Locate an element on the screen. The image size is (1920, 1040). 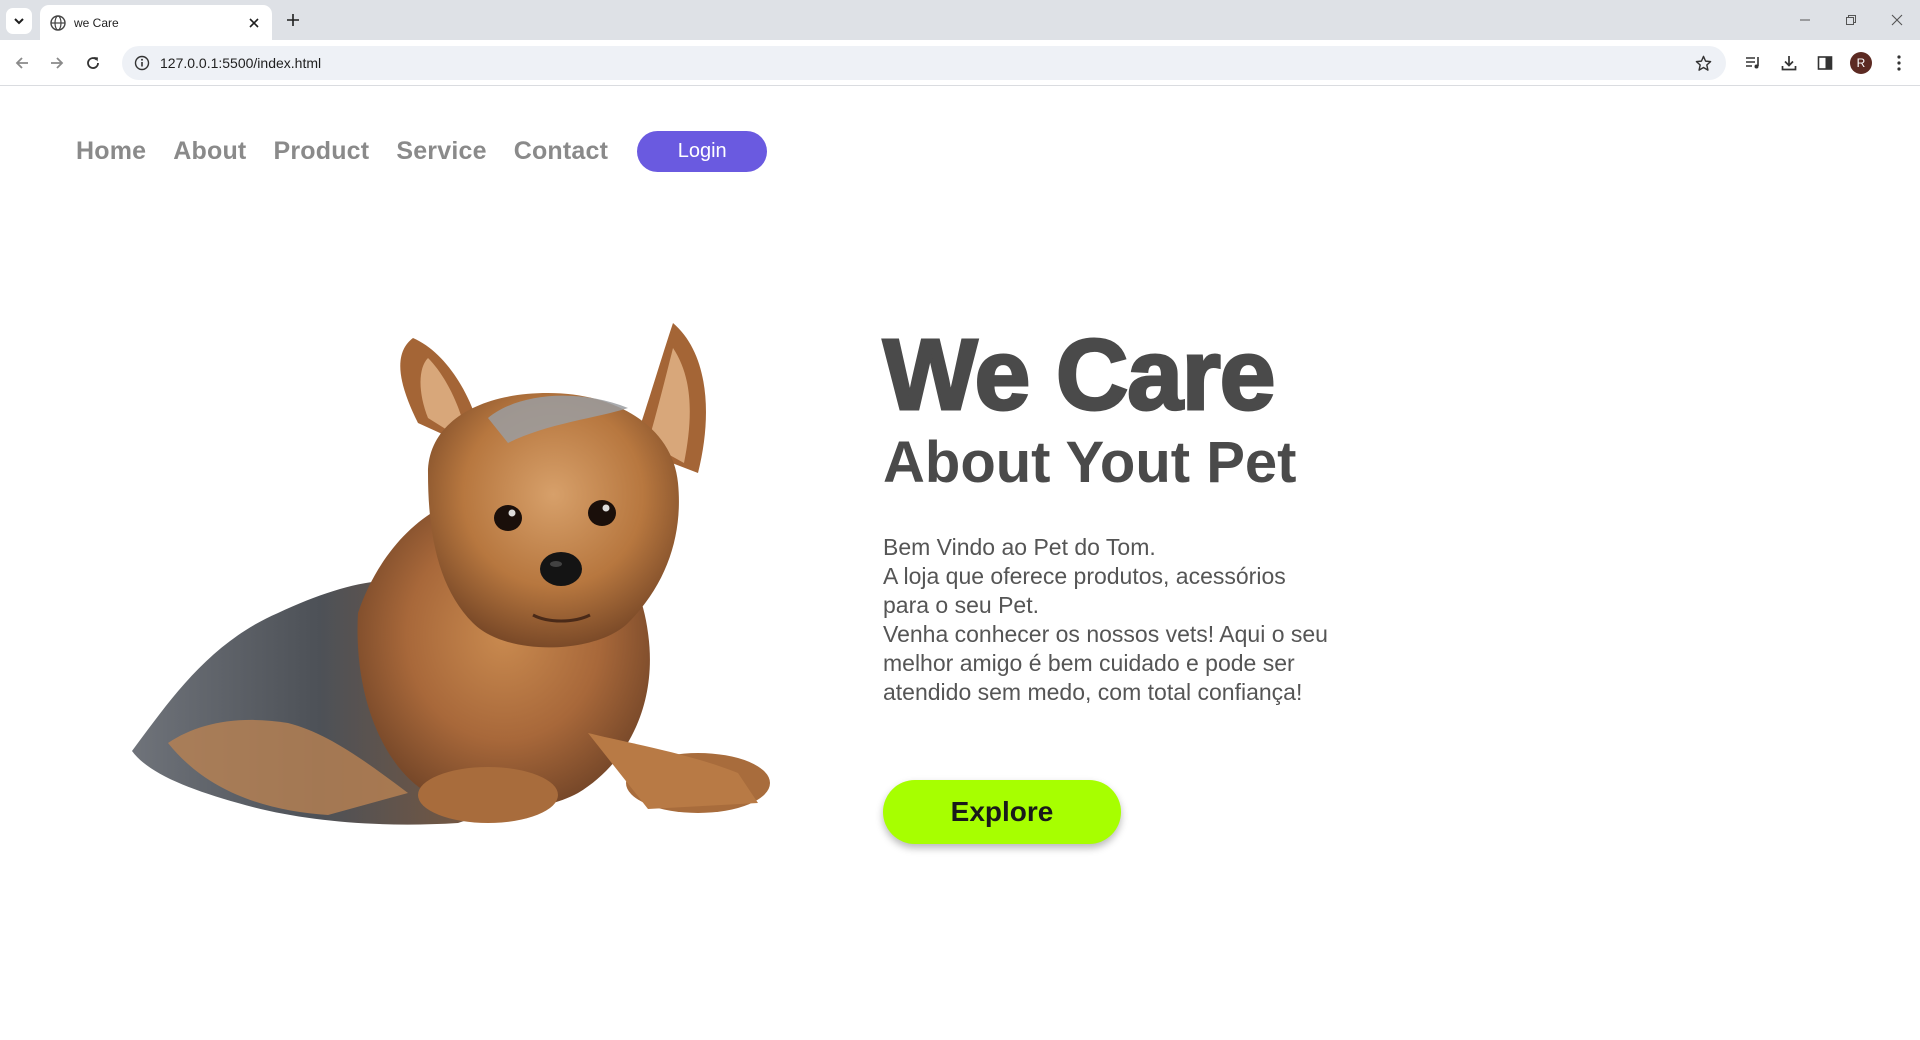
hero-line: para o seu Pet. is located at coordinates (961, 605).